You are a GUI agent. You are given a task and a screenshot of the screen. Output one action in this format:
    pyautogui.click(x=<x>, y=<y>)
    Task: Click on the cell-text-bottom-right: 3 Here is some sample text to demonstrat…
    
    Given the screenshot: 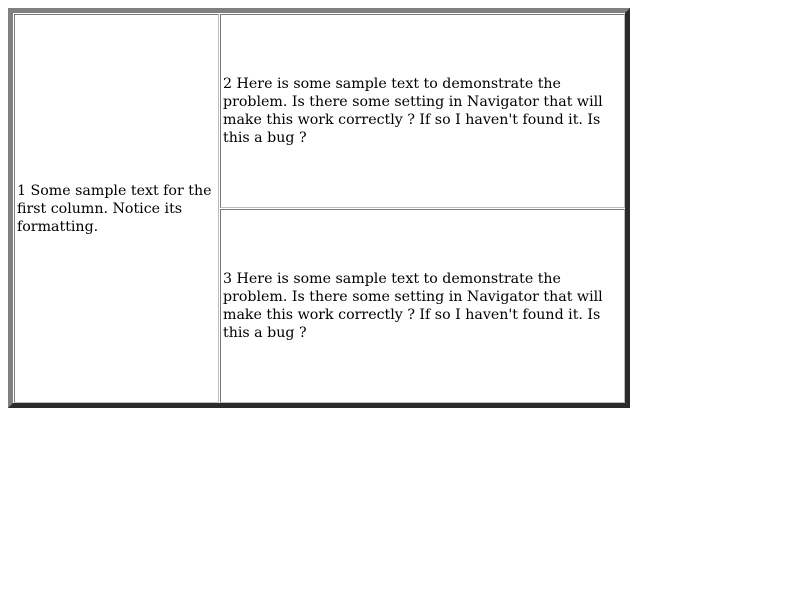 What is the action you would take?
    pyautogui.click(x=413, y=306)
    